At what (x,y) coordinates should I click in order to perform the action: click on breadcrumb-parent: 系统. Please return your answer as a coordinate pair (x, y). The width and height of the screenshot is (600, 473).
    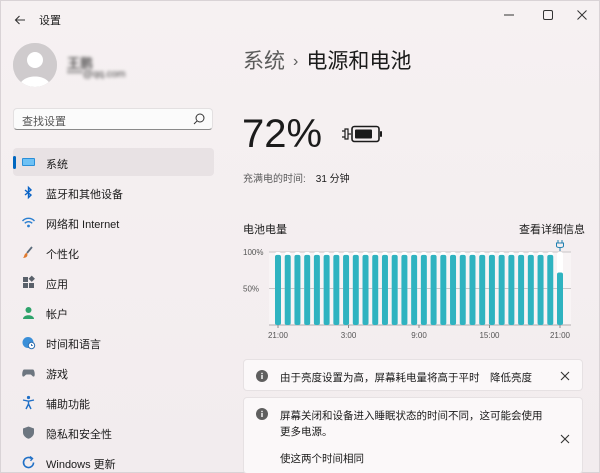
    Looking at the image, I should click on (264, 61).